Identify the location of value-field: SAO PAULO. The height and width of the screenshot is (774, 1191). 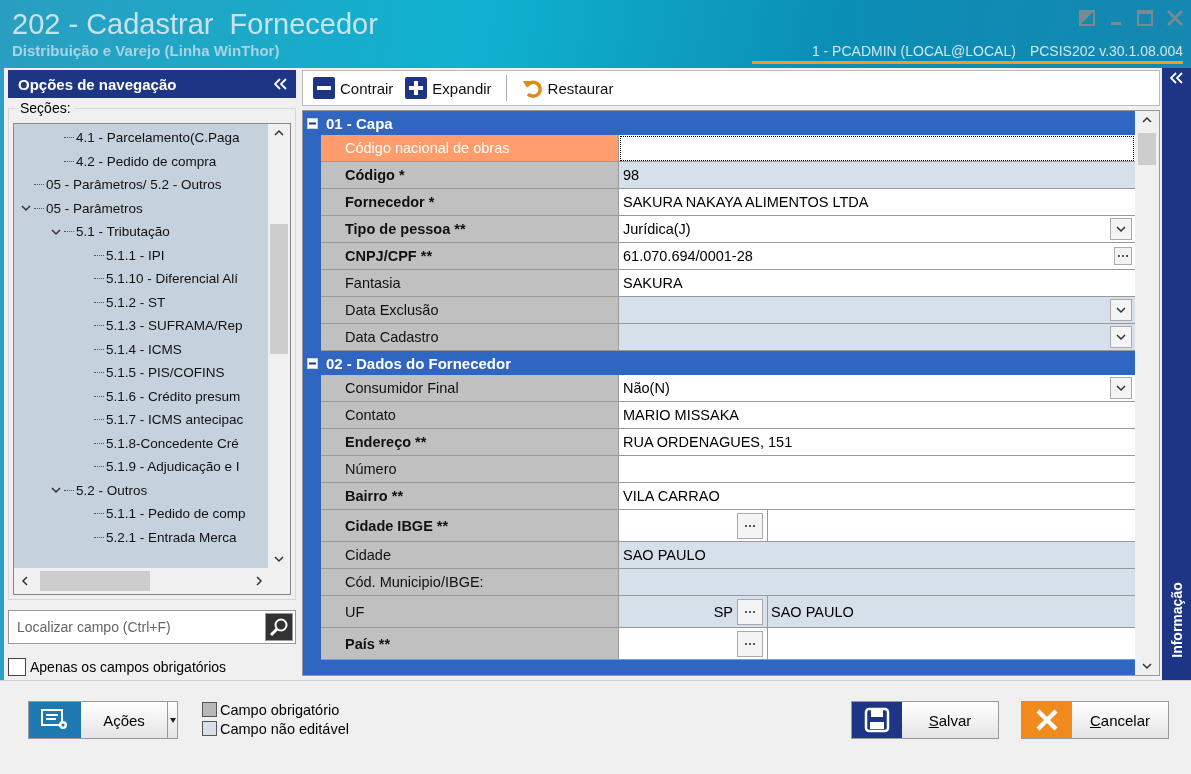
(877, 555).